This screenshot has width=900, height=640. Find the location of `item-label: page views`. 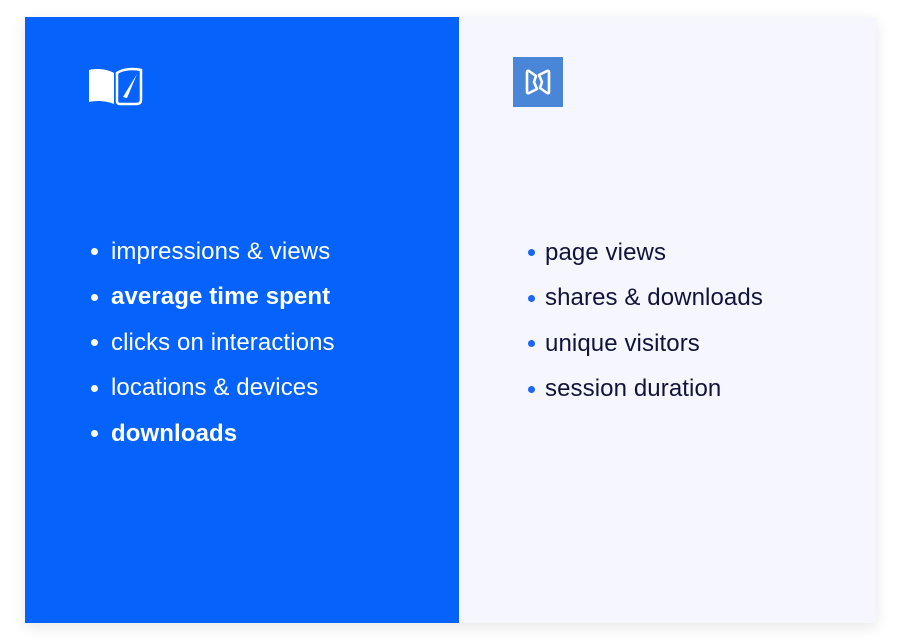

item-label: page views is located at coordinates (606, 252).